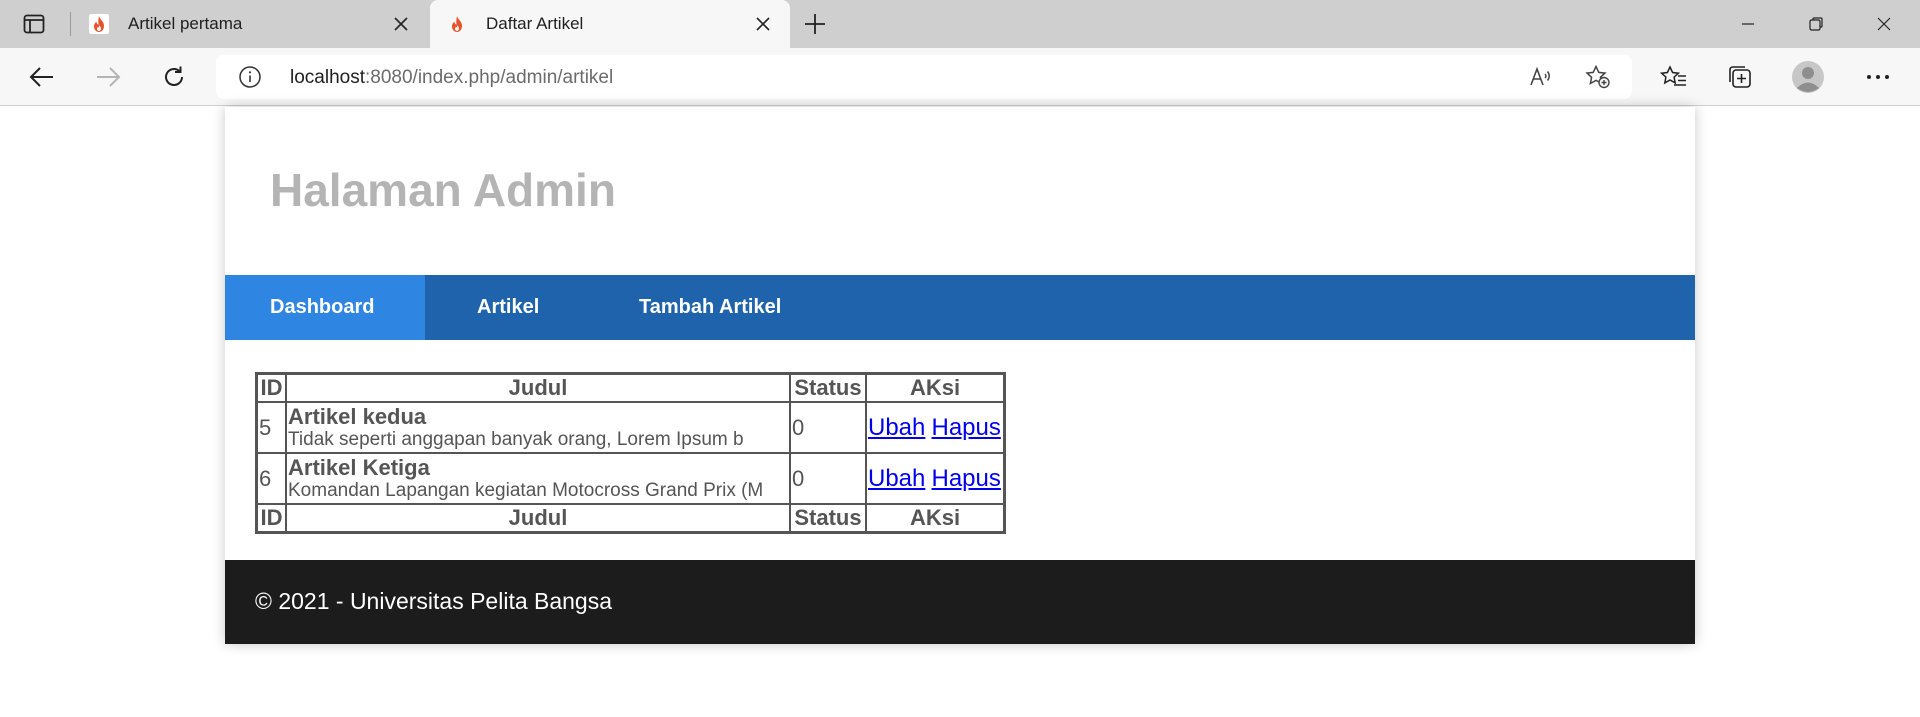 This screenshot has height=717, width=1920. Describe the element at coordinates (538, 518) in the screenshot. I see `column-footer-judul: Judul` at that location.